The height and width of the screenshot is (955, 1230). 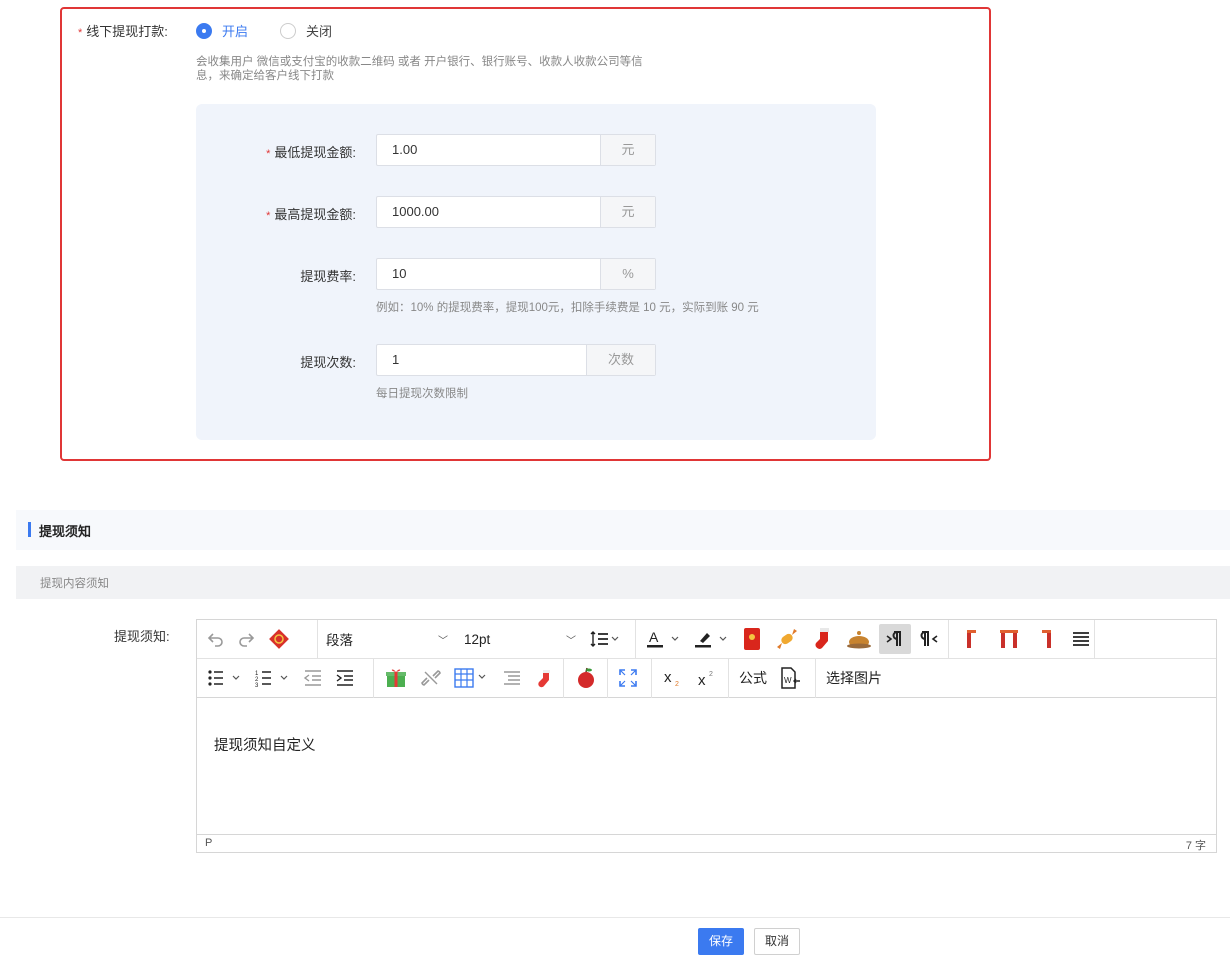 I want to click on justify-align-icon, so click(x=1081, y=639).